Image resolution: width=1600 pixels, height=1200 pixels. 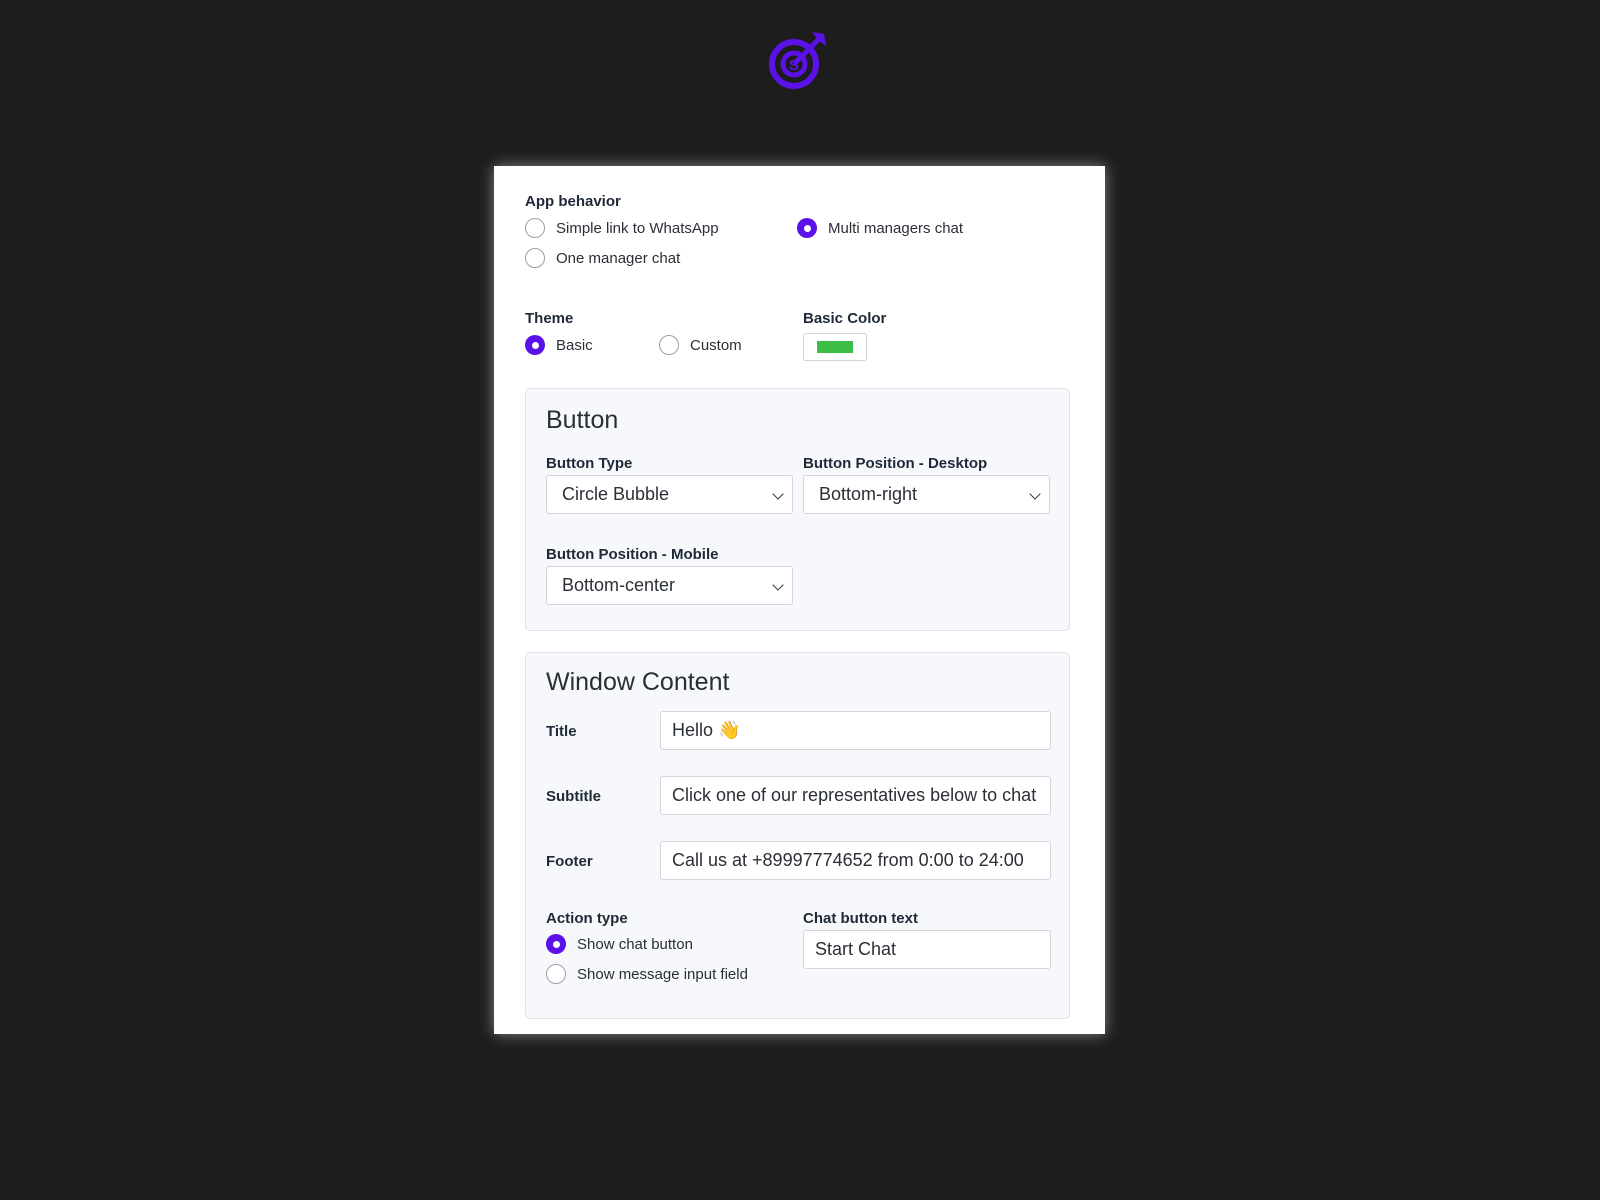 I want to click on button-type-label: Button Type, so click(x=589, y=463).